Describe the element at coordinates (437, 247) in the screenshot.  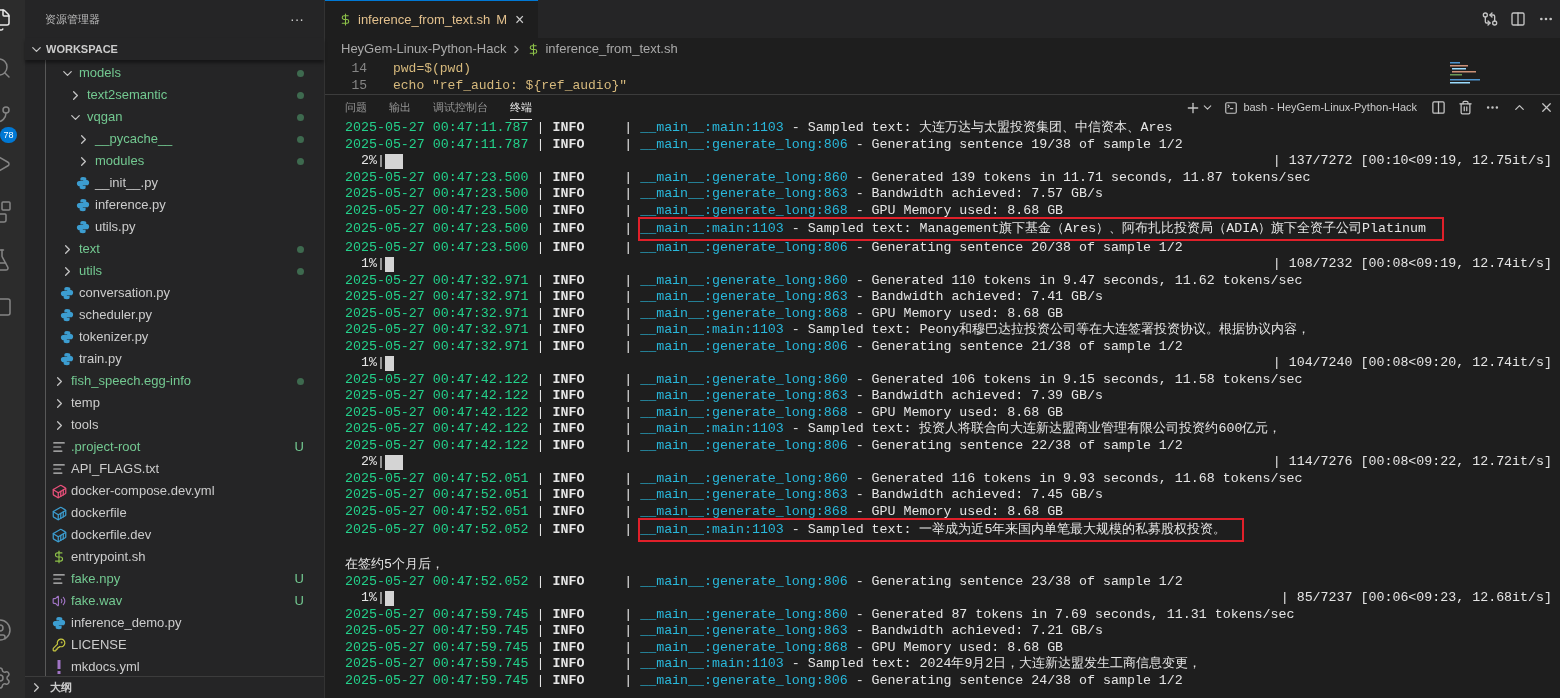
I see `log-timestamp: 2025-05-27 00:47:23.500` at that location.